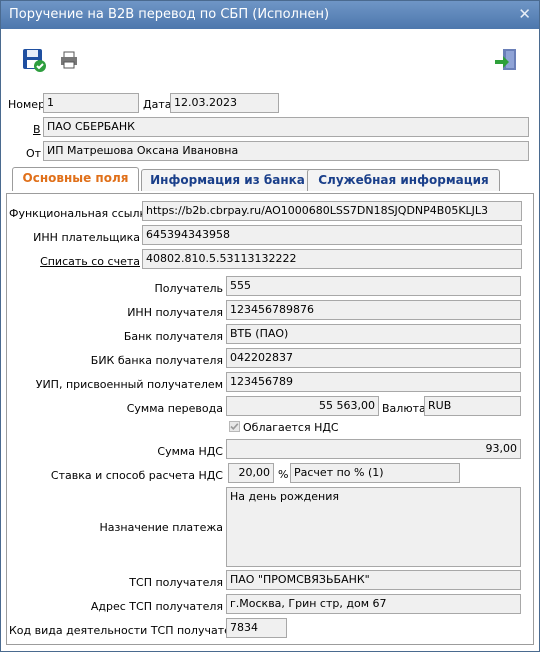 This screenshot has width=540, height=652. What do you see at coordinates (251, 473) in the screenshot?
I see `vat-rate-field: 20,00` at bounding box center [251, 473].